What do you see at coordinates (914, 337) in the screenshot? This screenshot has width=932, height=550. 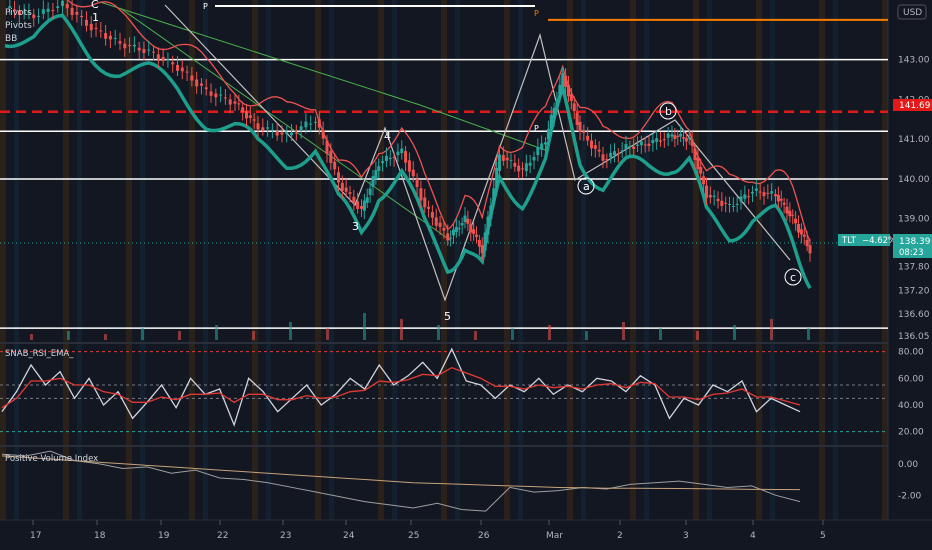 I see `price-tick: 136.05` at bounding box center [914, 337].